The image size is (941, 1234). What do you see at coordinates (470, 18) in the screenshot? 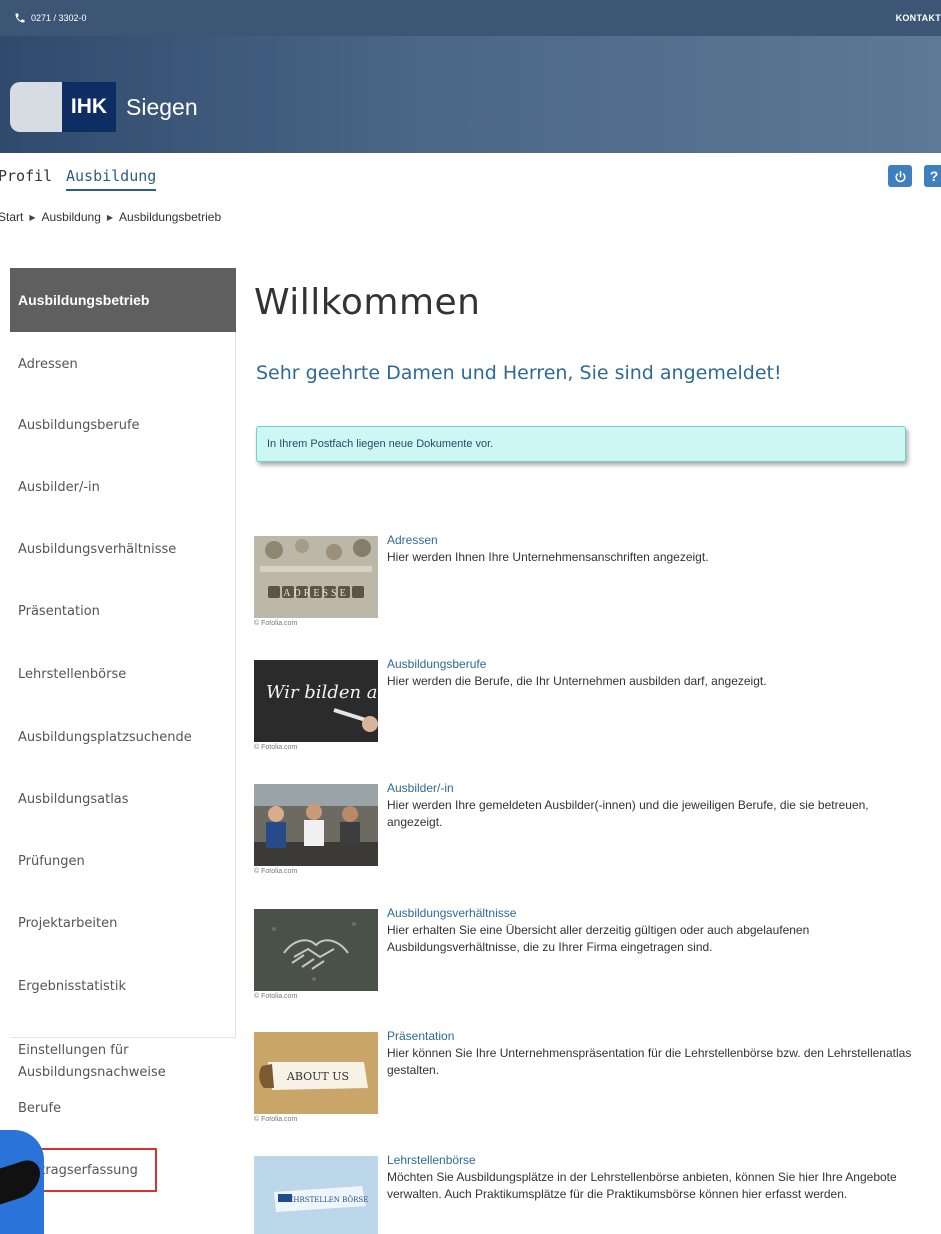
I see `top-bar: 0271 / 3302-0 KONTAKT` at bounding box center [470, 18].